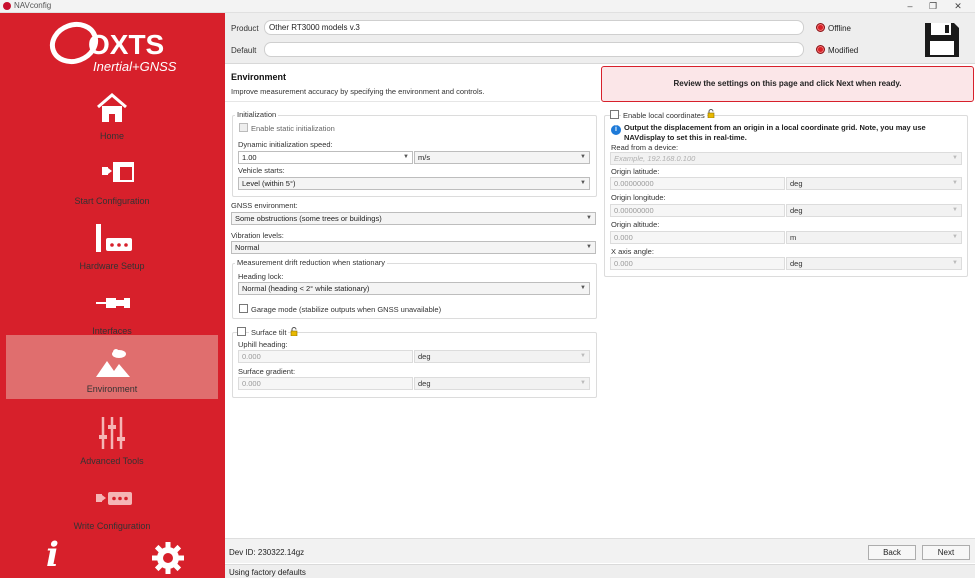 Image resolution: width=975 pixels, height=578 pixels. Describe the element at coordinates (632, 251) in the screenshot. I see `x-axis-label: X axis angle:` at that location.